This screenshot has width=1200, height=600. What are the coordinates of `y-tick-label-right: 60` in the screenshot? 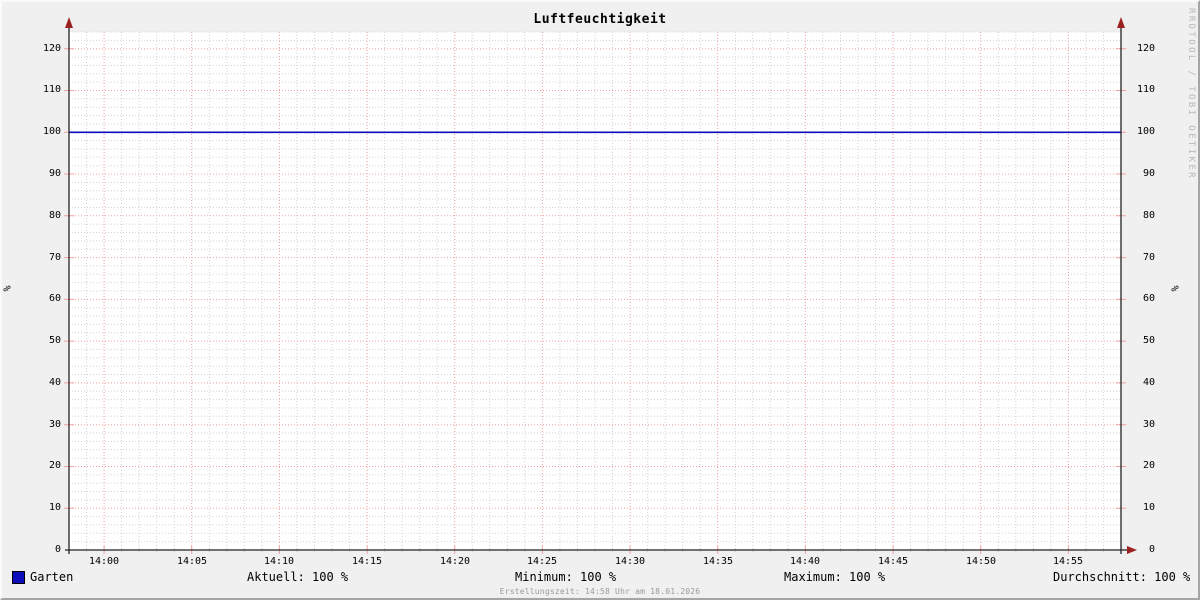 It's located at (1148, 298).